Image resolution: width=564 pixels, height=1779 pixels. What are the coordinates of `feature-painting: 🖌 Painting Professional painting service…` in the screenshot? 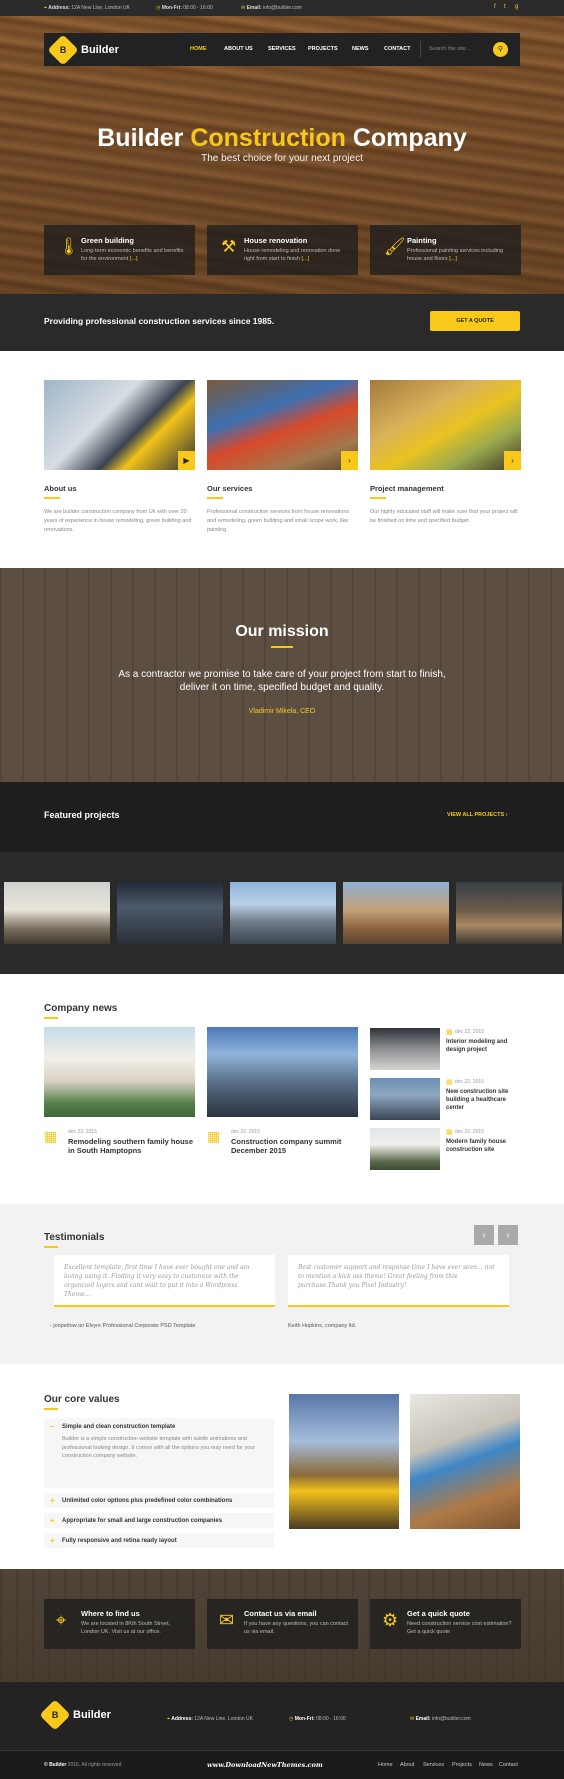 It's located at (445, 250).